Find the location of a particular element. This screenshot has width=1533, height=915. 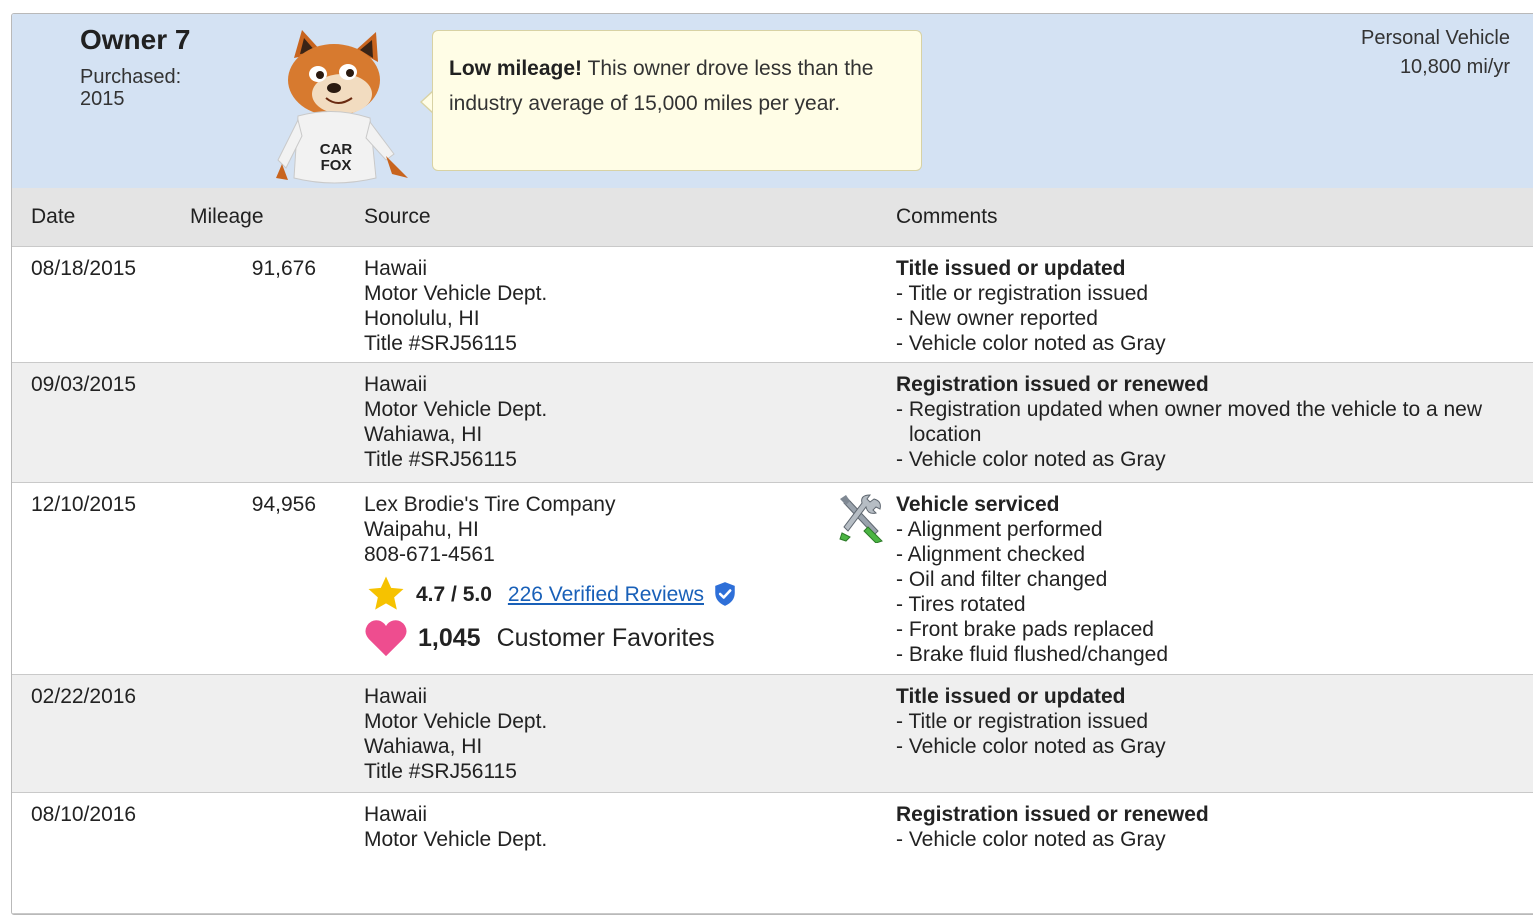

favorites-label: Customer Favorites is located at coordinates (605, 637).